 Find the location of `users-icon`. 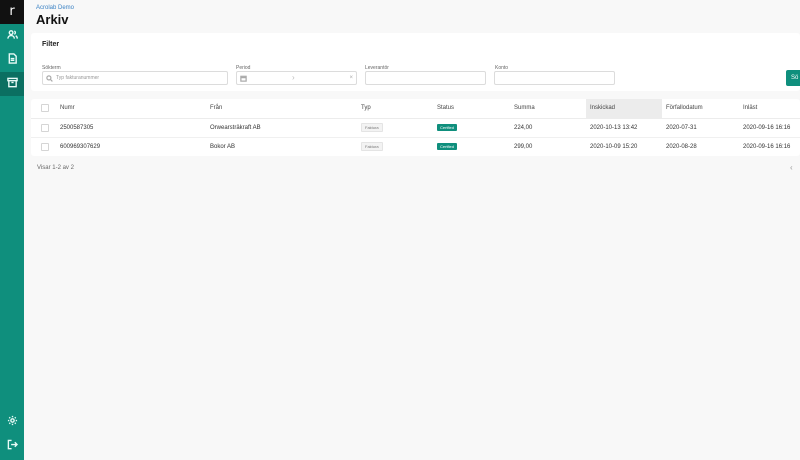

users-icon is located at coordinates (12, 36).